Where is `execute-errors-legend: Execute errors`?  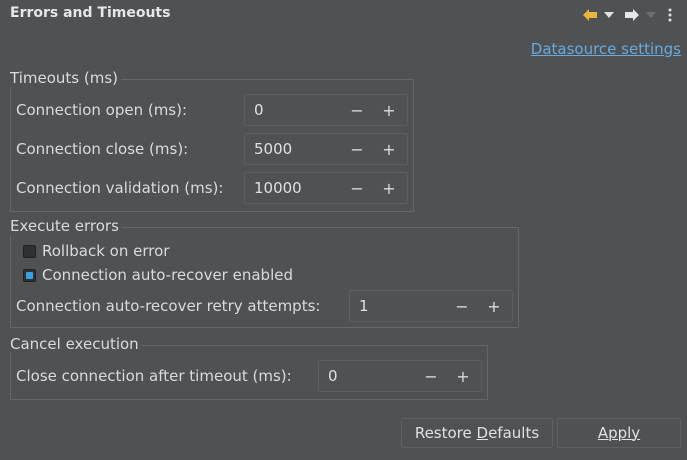 execute-errors-legend: Execute errors is located at coordinates (66, 226).